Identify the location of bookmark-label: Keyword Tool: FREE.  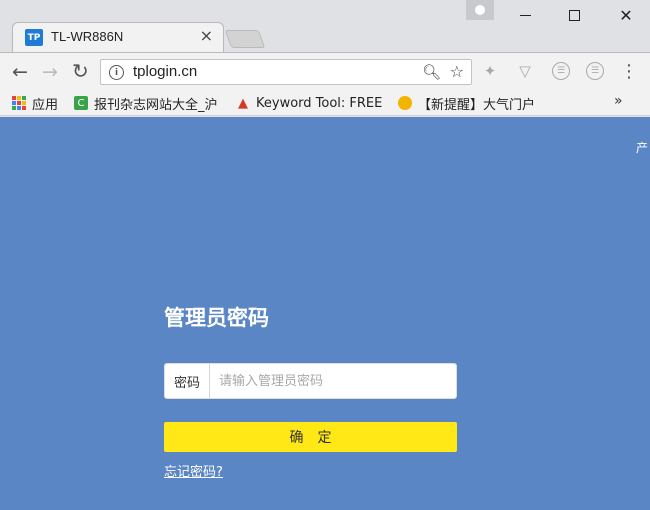
(319, 103).